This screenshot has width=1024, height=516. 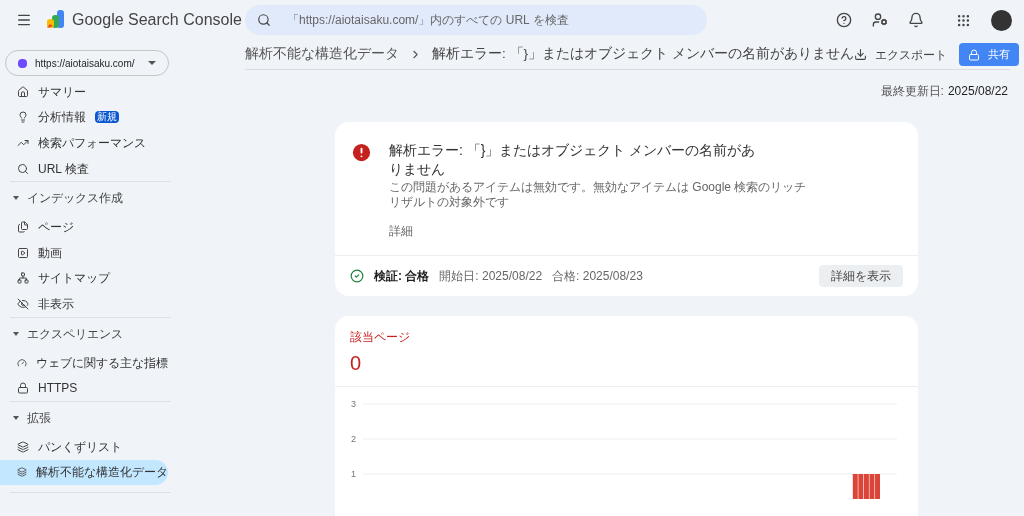 I want to click on axis-tick-label: 3, so click(x=353, y=404).